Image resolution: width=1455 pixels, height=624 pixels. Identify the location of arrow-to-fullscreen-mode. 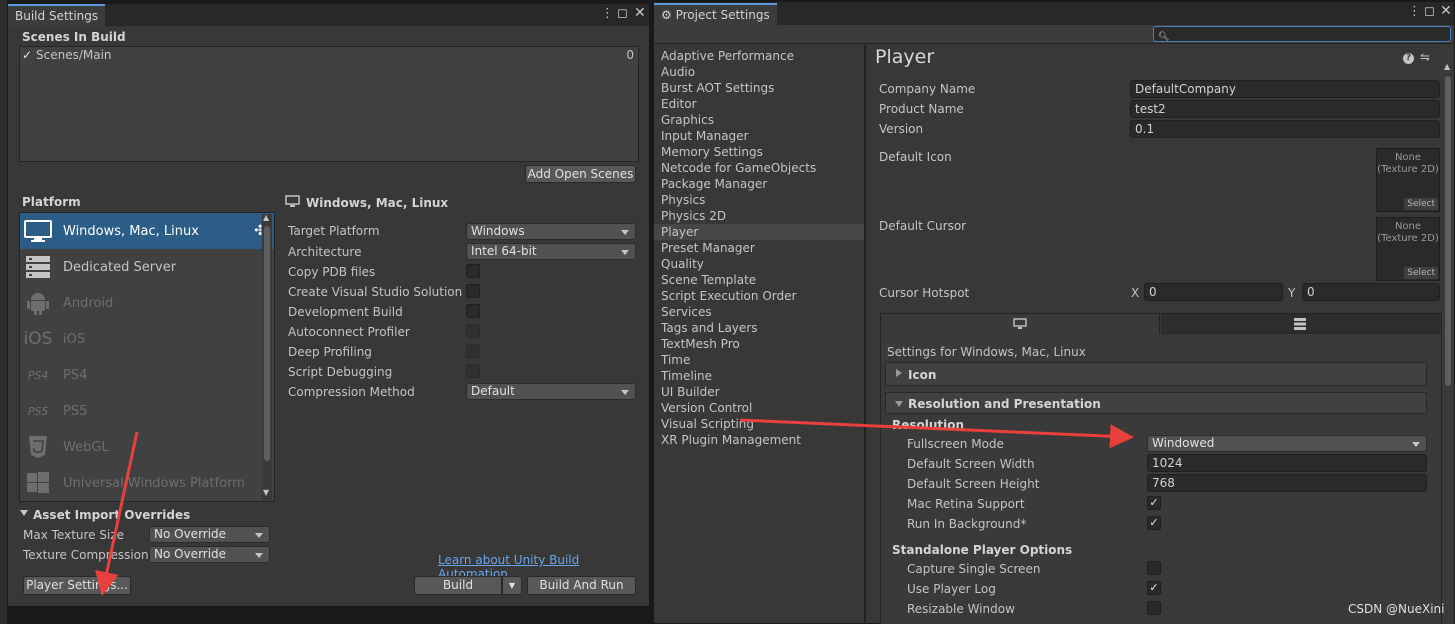
(936, 433).